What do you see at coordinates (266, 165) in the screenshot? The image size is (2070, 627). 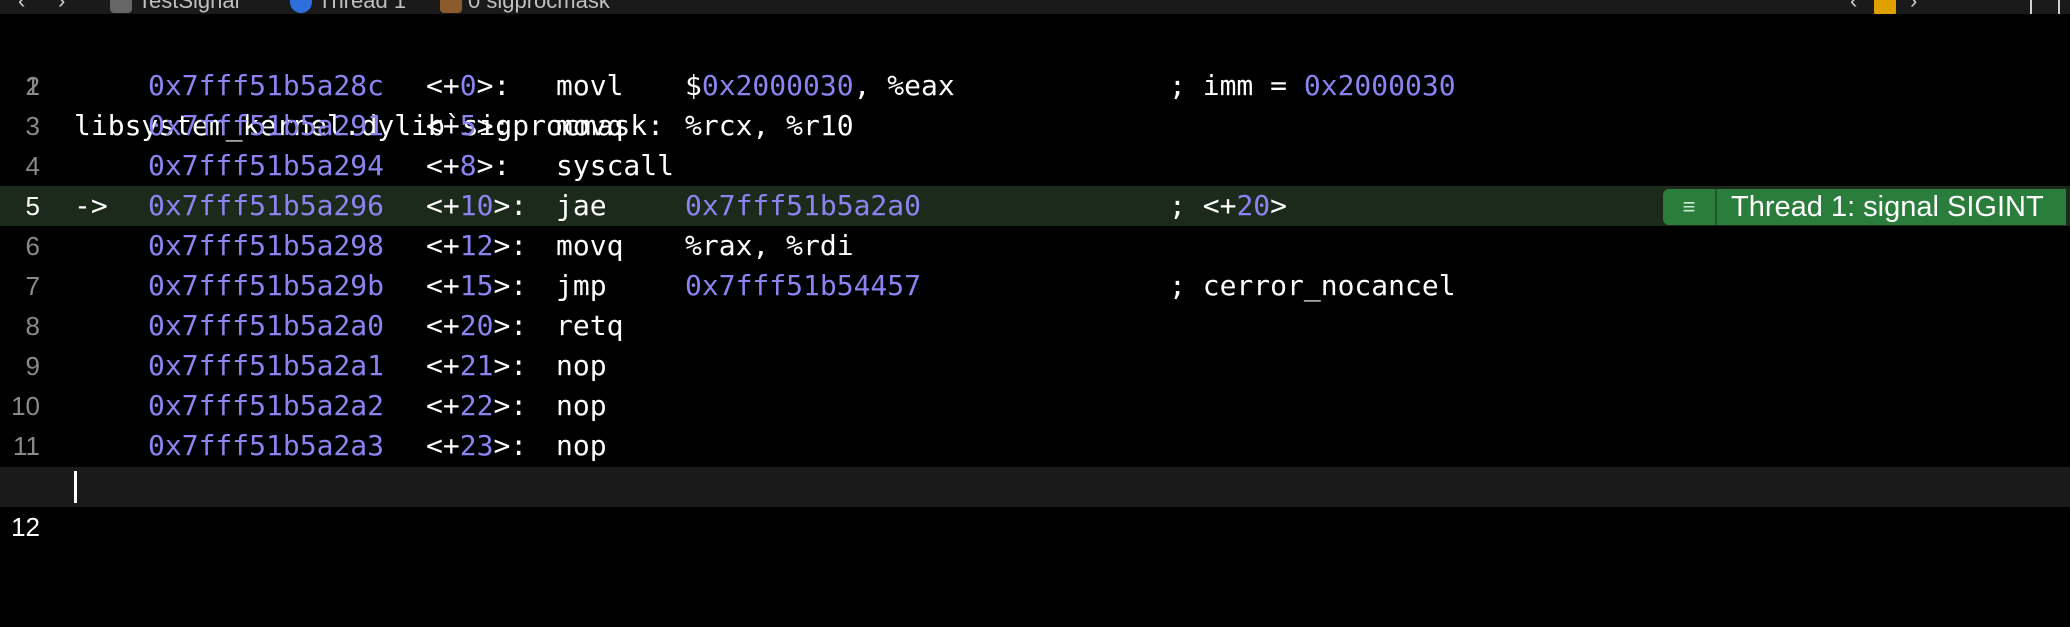 I see `instruction-address: 0x7fff51b5a294` at bounding box center [266, 165].